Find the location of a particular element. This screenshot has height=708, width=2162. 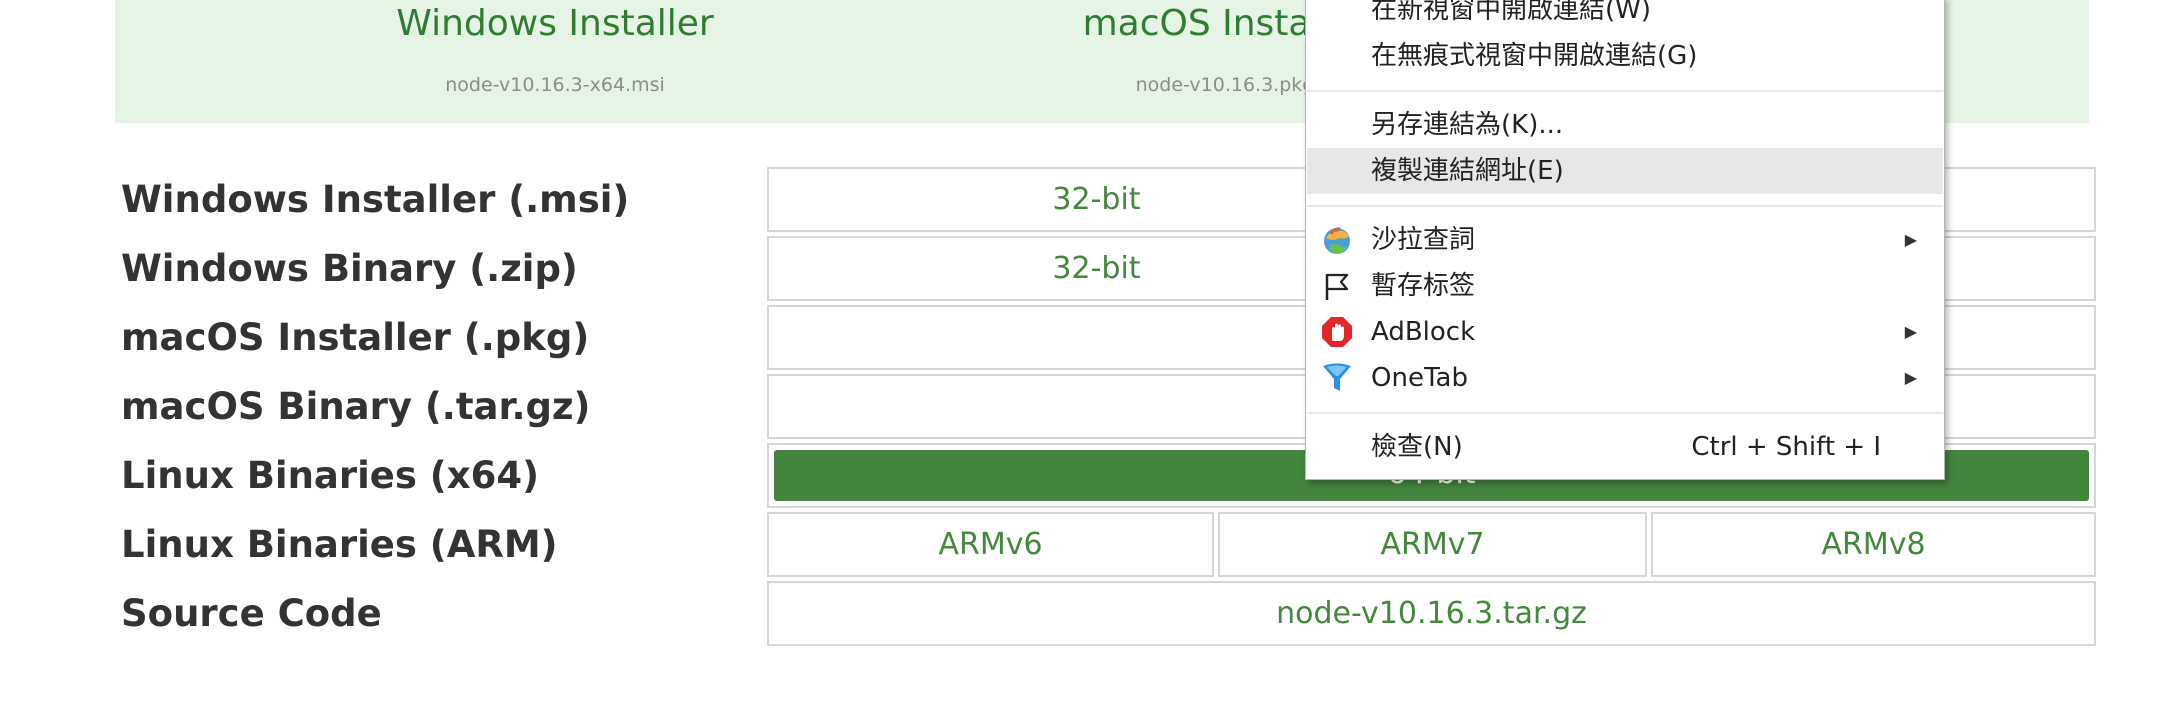

download-link-armv8: ARMv8 is located at coordinates (1873, 544).